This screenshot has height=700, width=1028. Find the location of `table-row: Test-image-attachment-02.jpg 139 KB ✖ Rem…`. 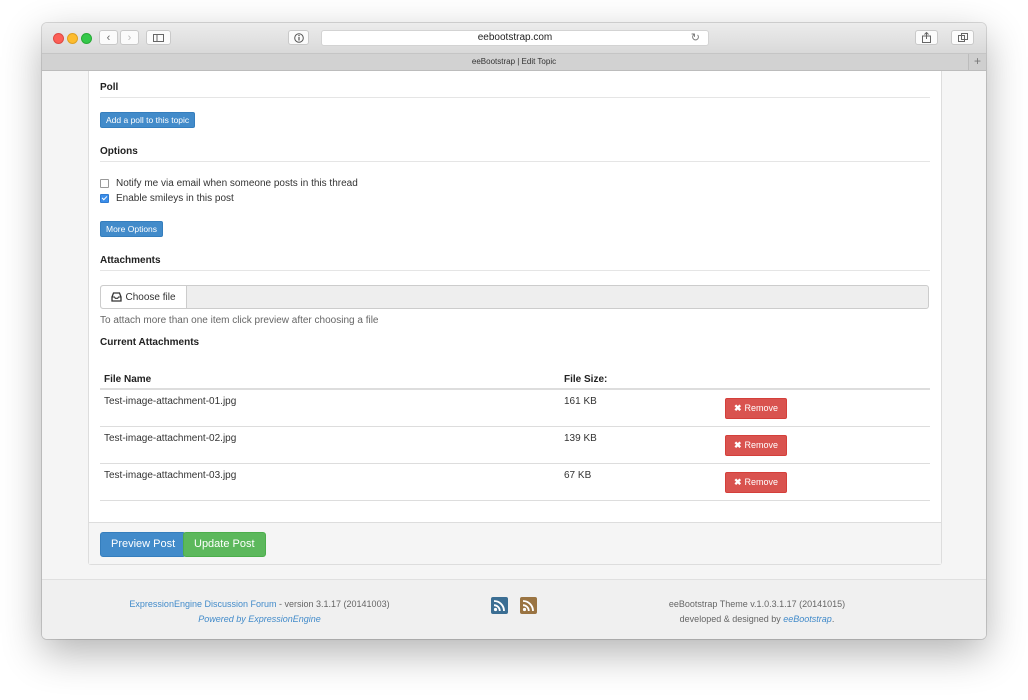

table-row: Test-image-attachment-02.jpg 139 KB ✖ Rem… is located at coordinates (515, 445).